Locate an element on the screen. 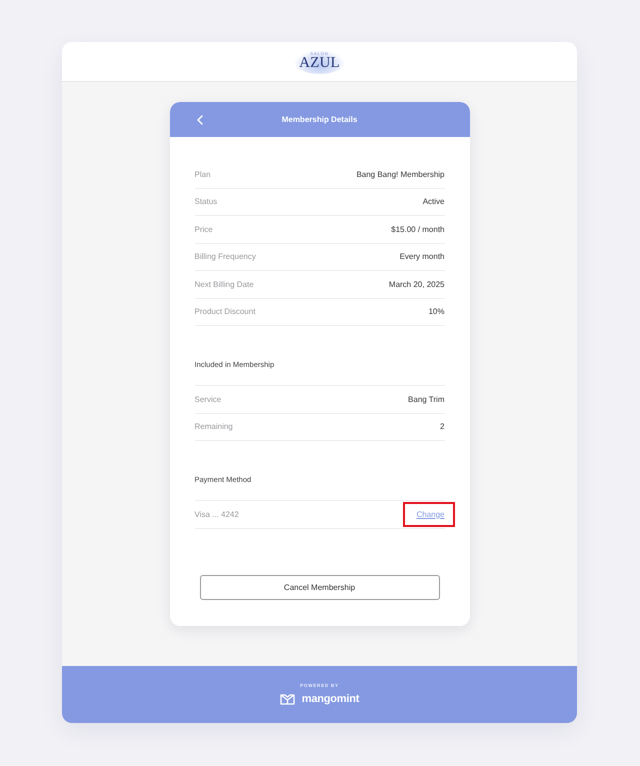 This screenshot has height=766, width=640. detail-label: Billing Frequency is located at coordinates (225, 257).